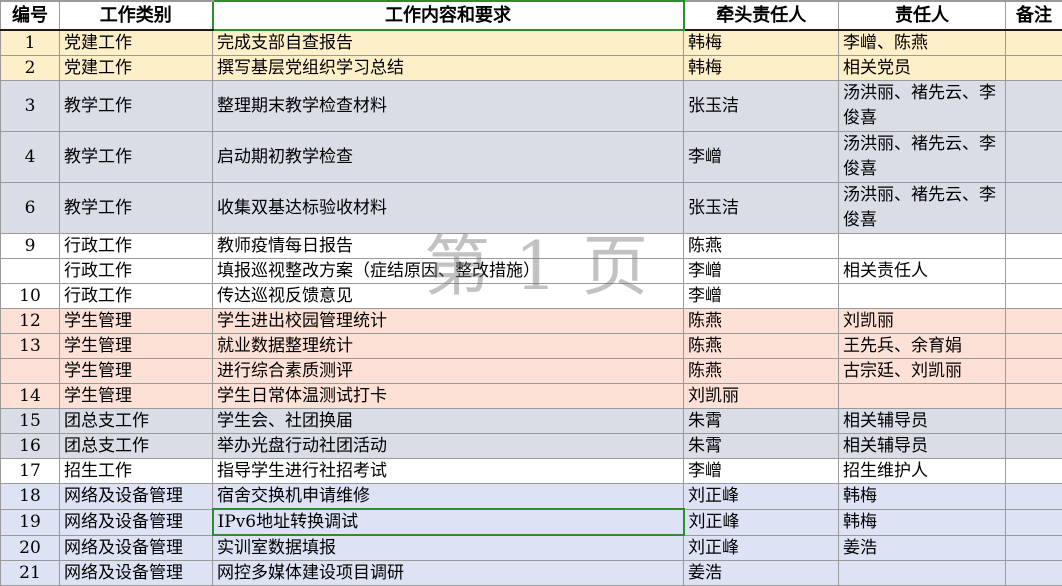 The image size is (1062, 586). I want to click on cell-content: 收集双基达标验收材料, so click(448, 208).